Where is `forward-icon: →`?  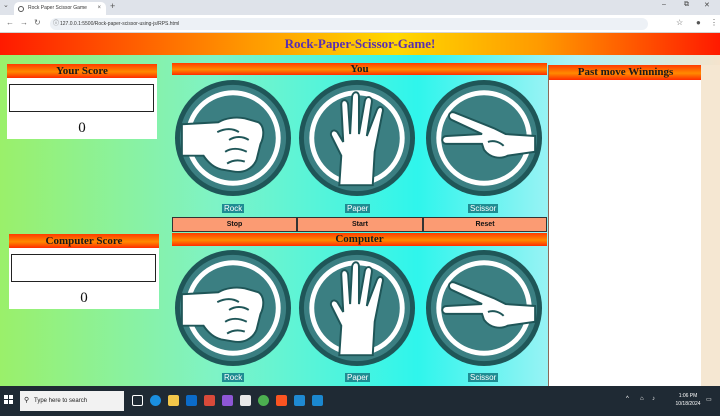
forward-icon: → is located at coordinates (24, 22).